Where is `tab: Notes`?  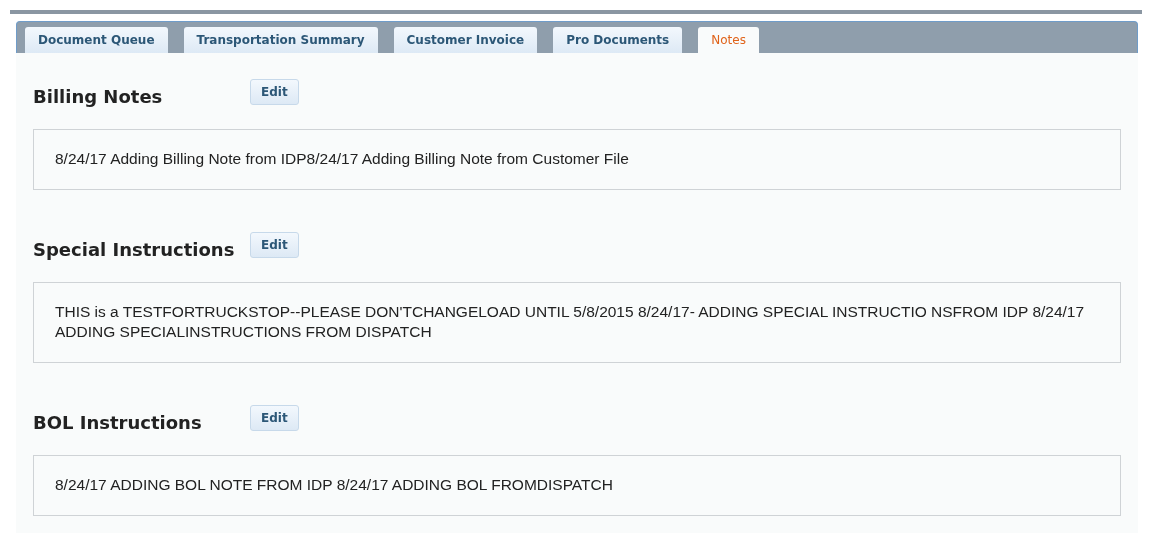
tab: Notes is located at coordinates (728, 40).